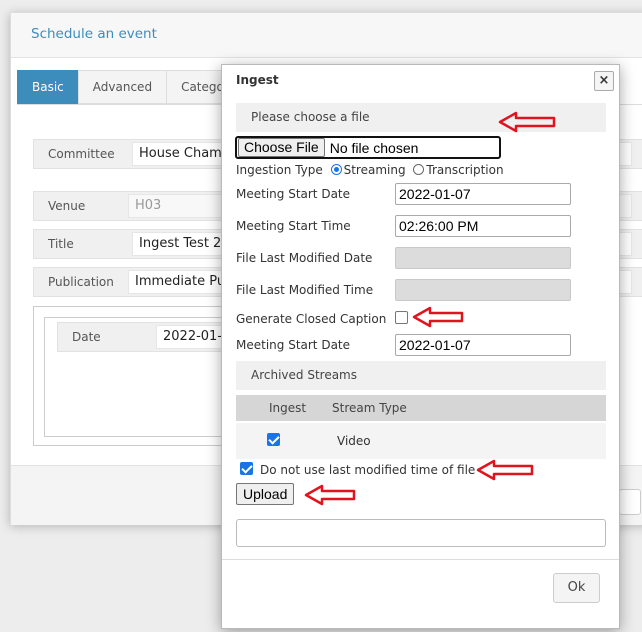 This screenshot has width=642, height=632. I want to click on ignore-modified-checkbox, so click(246, 468).